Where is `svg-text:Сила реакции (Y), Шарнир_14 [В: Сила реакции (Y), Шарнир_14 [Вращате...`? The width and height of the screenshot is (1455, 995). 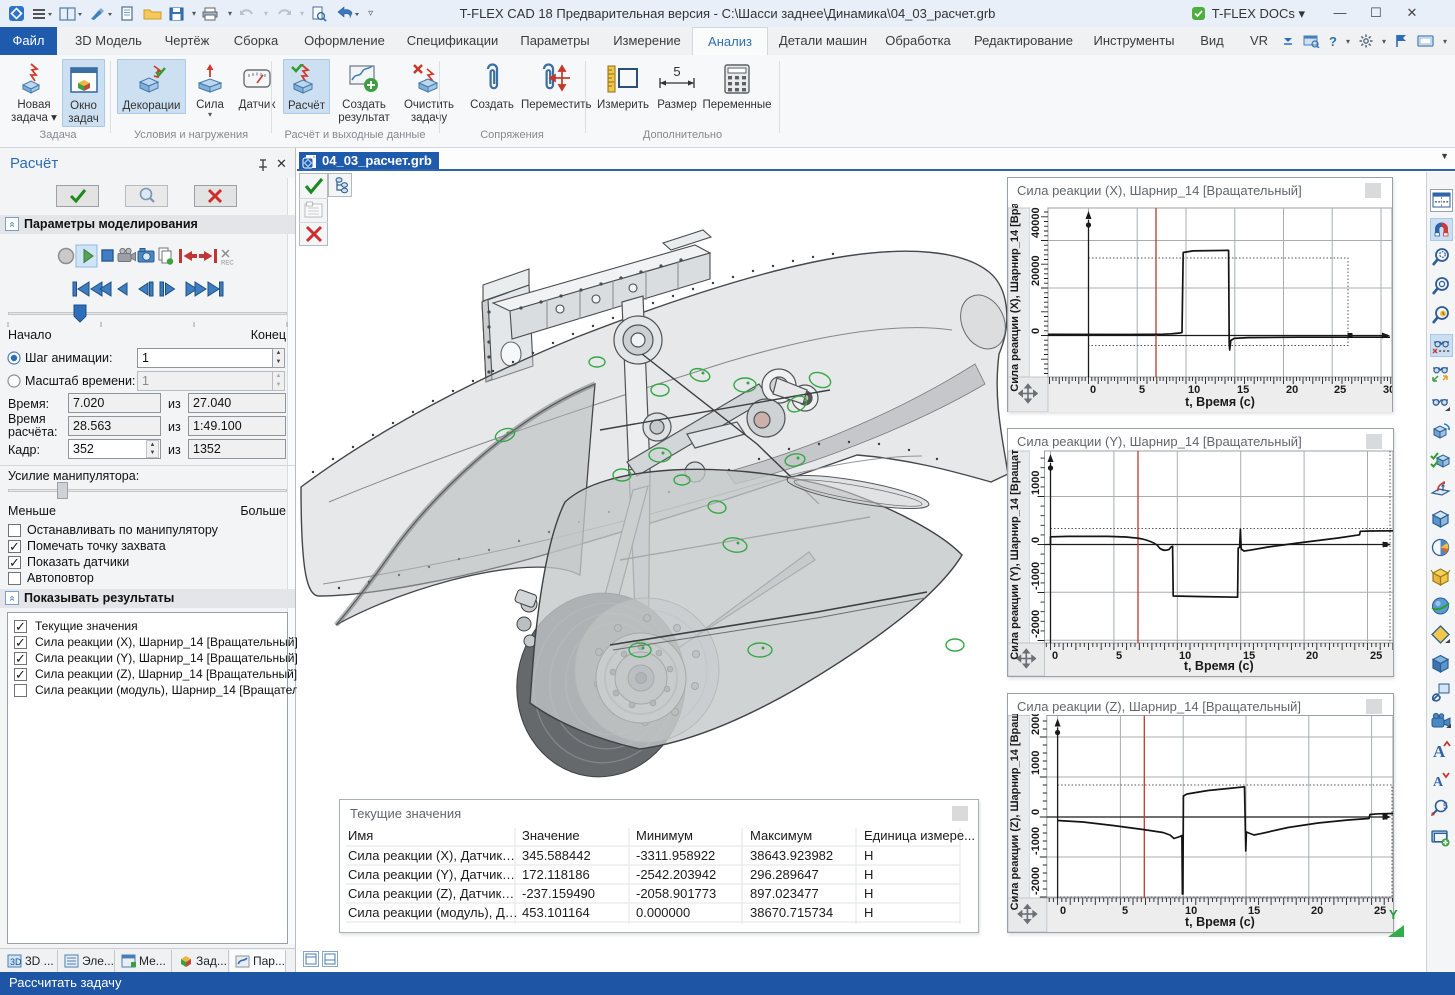 svg-text:Сила реакции (Y), Шарнир_14 [В: Сила реакции (Y), Шарнир_14 [Вращате... is located at coordinates (1015, 554).